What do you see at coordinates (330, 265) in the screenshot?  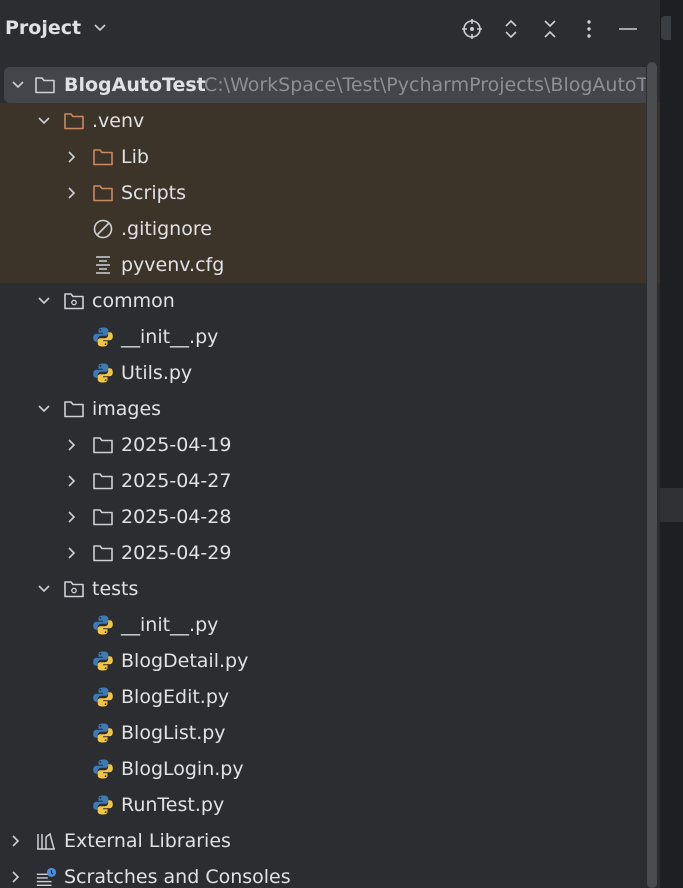 I see `tree-item-pyvenv: pyvenv.cfg` at bounding box center [330, 265].